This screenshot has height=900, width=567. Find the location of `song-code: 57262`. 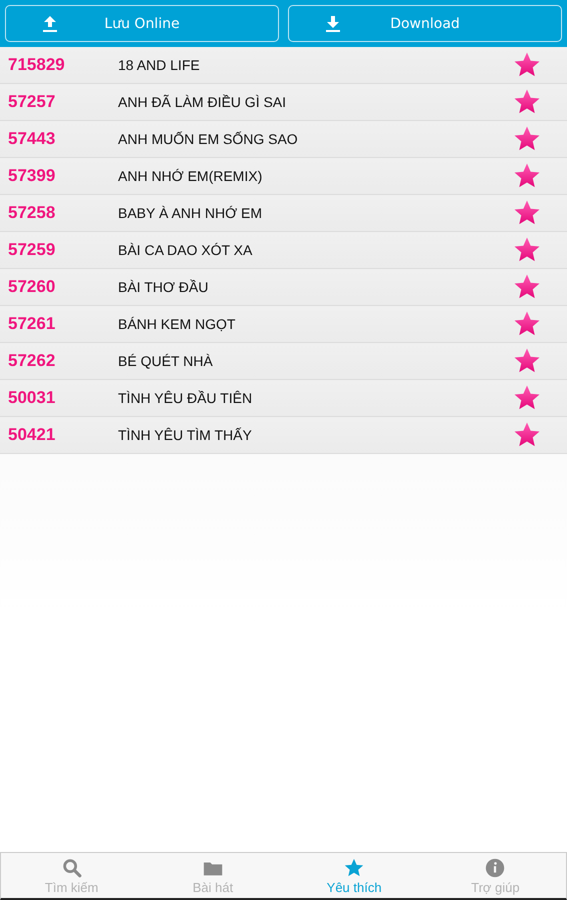

song-code: 57262 is located at coordinates (32, 361).